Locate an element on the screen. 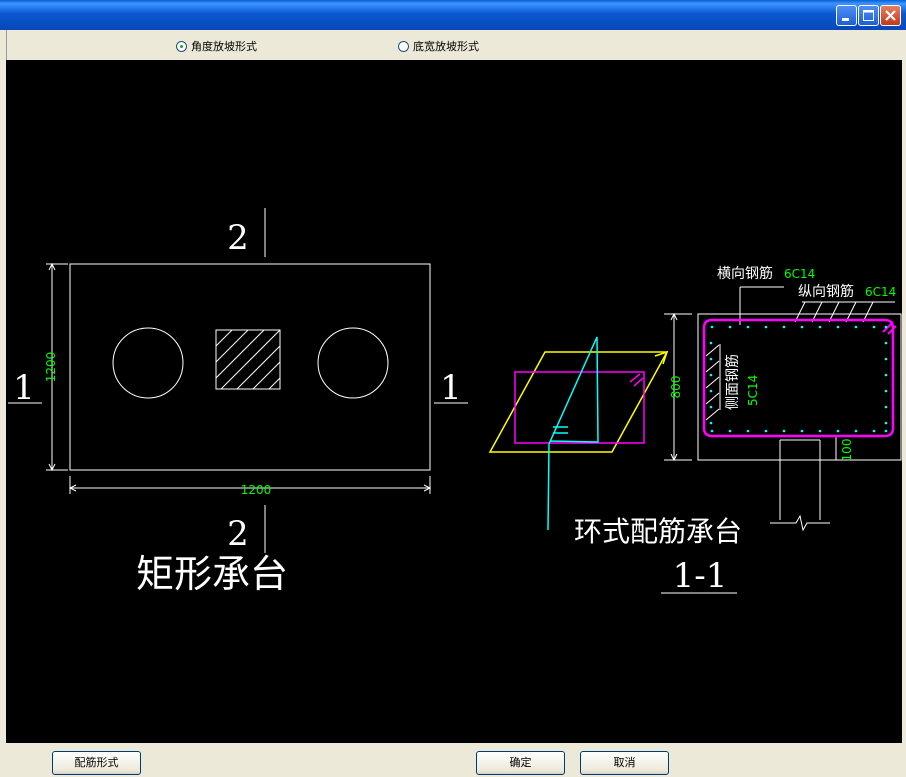  transverse-rebar-label: 横向钢筋 is located at coordinates (745, 273).